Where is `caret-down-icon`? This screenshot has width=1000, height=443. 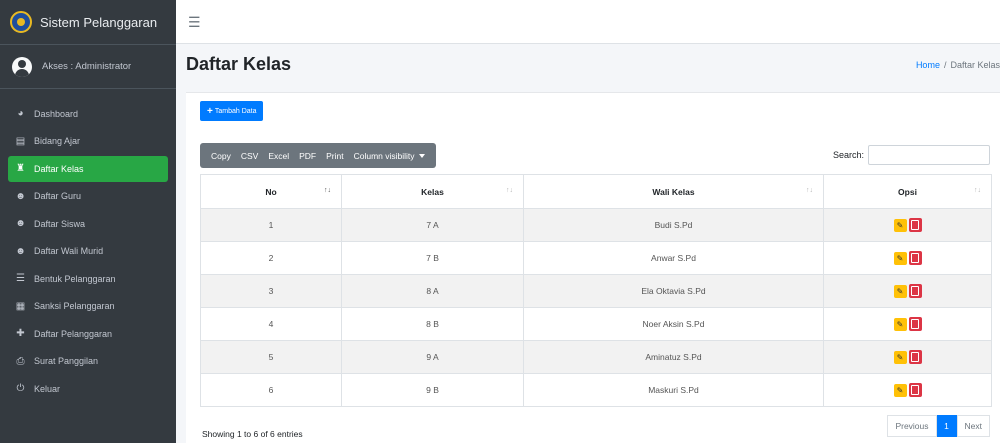 caret-down-icon is located at coordinates (421, 156).